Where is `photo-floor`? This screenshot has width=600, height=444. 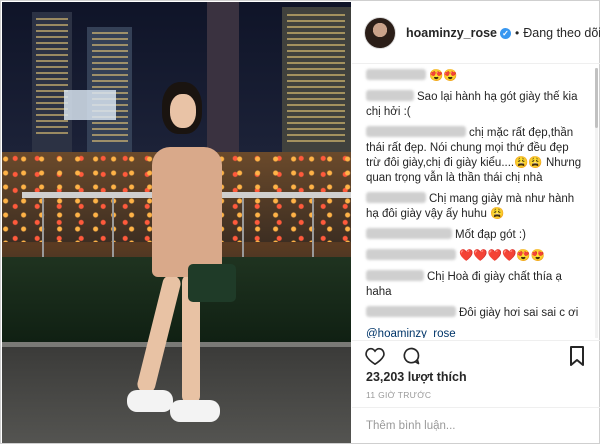 photo-floor is located at coordinates (176, 395).